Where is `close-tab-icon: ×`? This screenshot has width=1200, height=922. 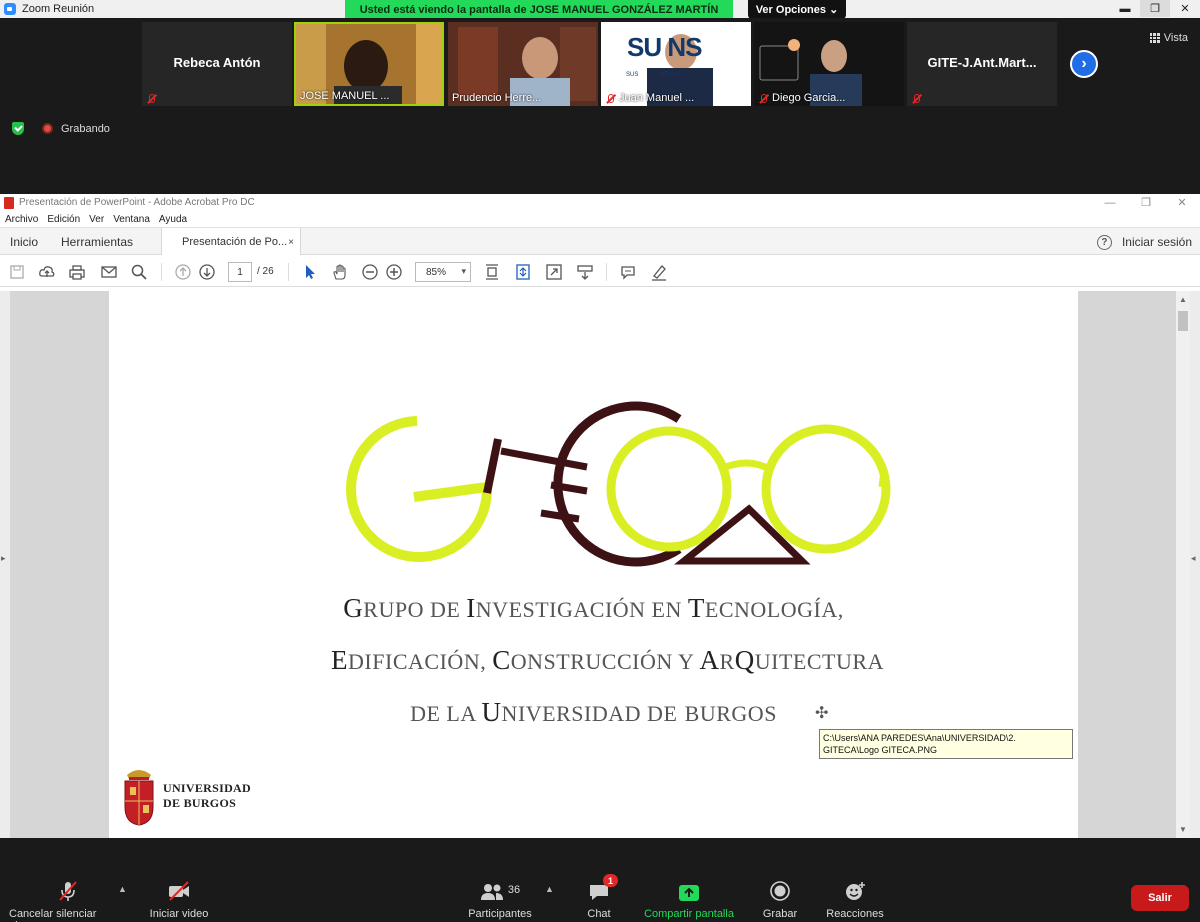
close-tab-icon: × is located at coordinates (291, 242).